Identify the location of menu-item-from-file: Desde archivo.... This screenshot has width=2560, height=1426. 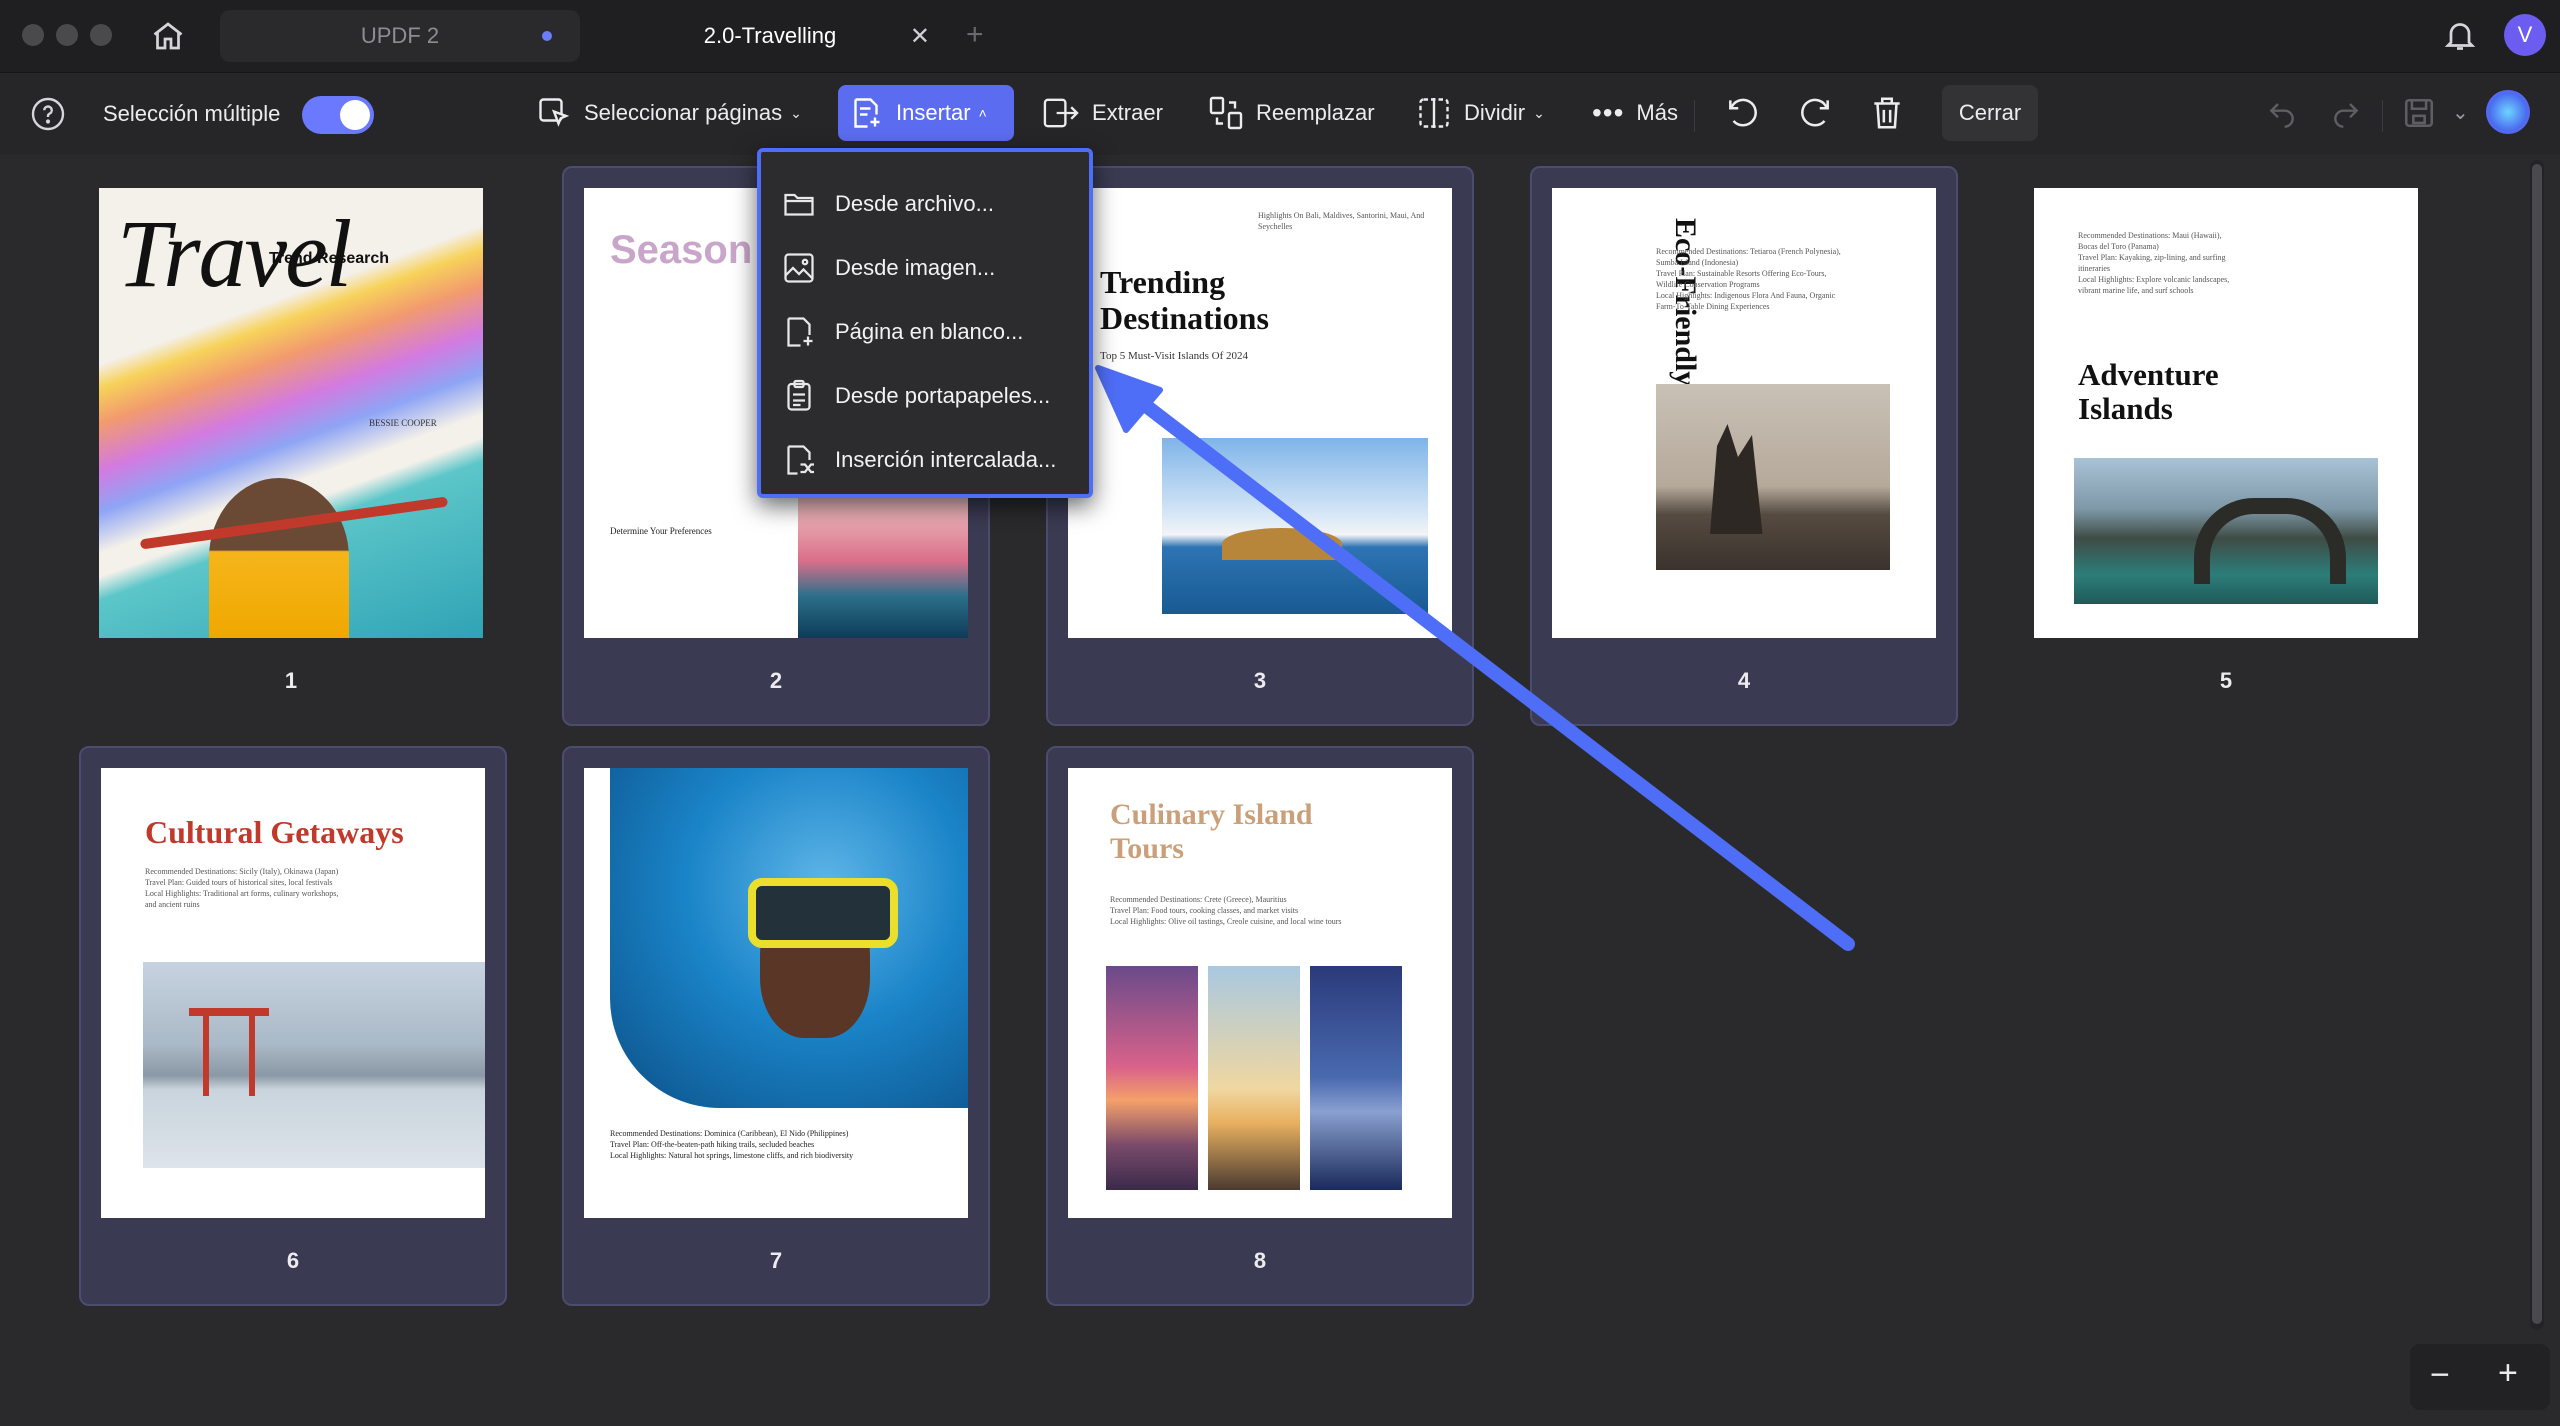
(929, 204).